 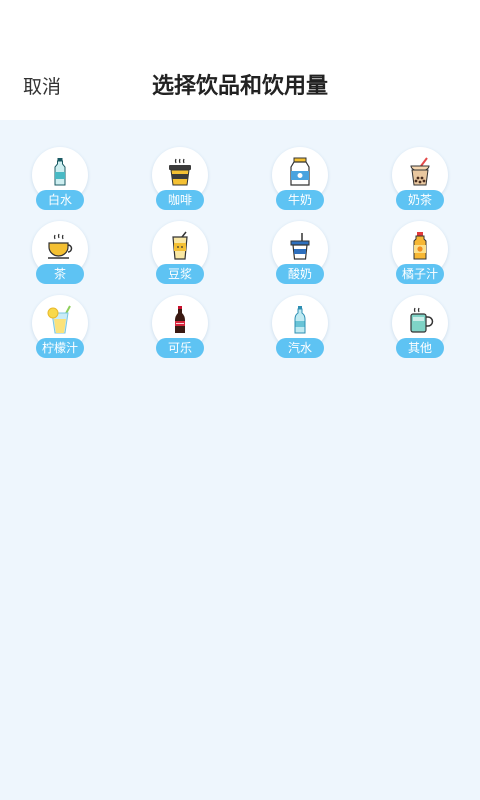 I want to click on drink-label: 咖啡, so click(x=180, y=200).